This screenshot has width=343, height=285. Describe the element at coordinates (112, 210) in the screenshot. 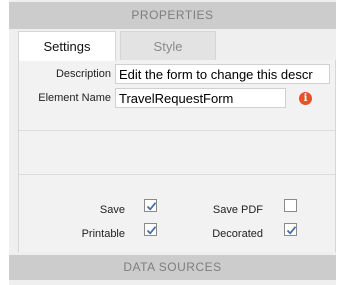

I see `save-label: Save` at that location.